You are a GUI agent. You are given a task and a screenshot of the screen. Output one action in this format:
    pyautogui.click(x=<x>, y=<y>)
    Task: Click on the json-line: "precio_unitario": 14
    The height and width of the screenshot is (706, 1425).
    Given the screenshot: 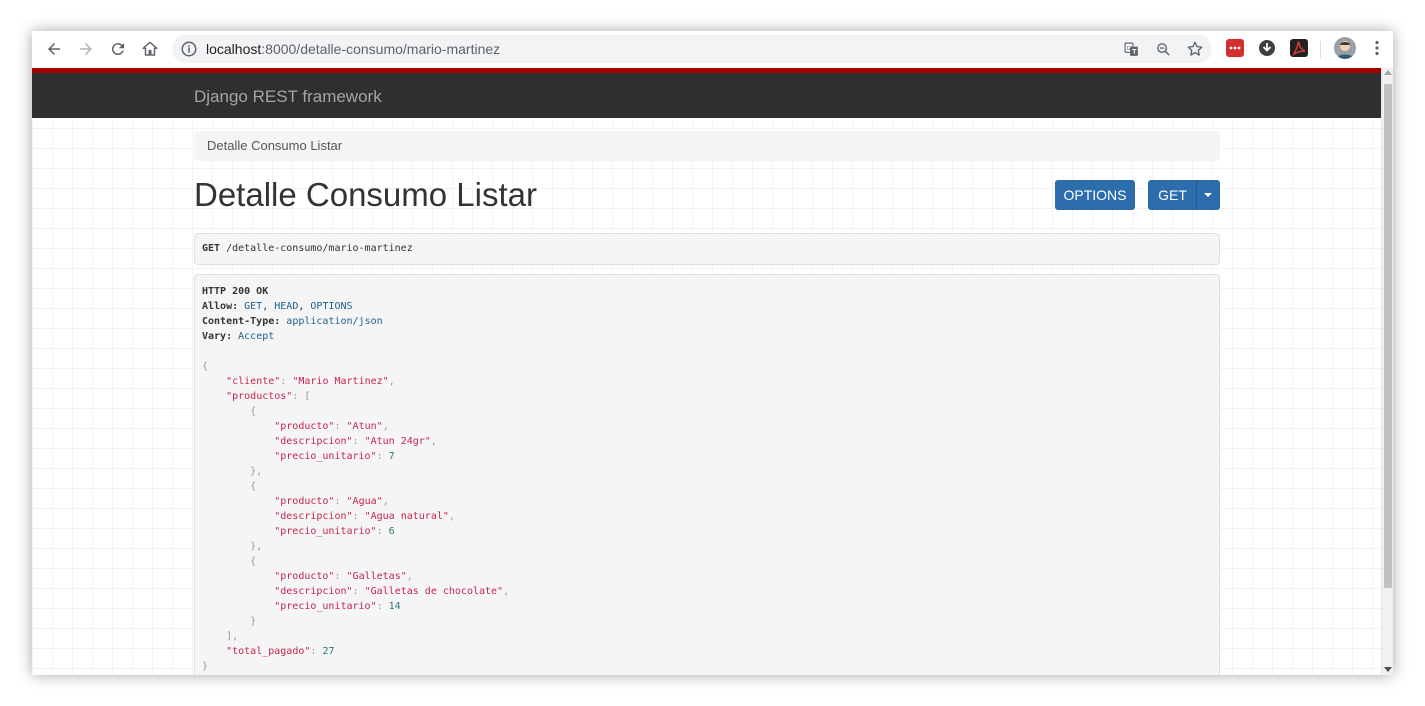 What is the action you would take?
    pyautogui.click(x=337, y=606)
    